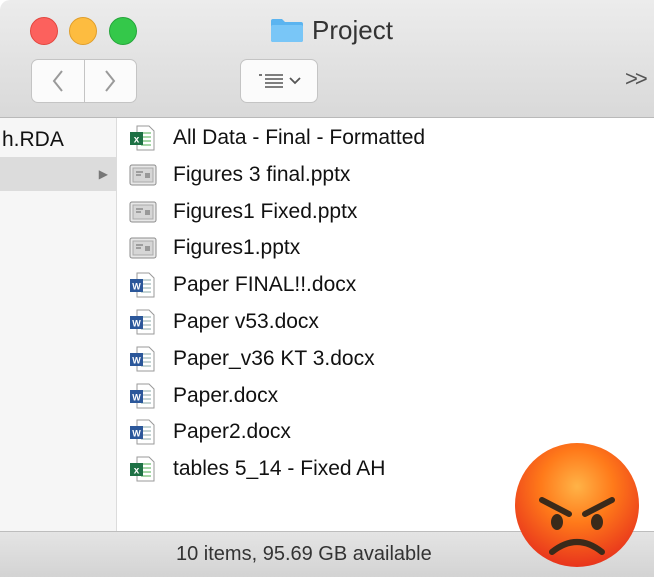 This screenshot has width=654, height=577. I want to click on file-name: Paper.docx, so click(226, 395).